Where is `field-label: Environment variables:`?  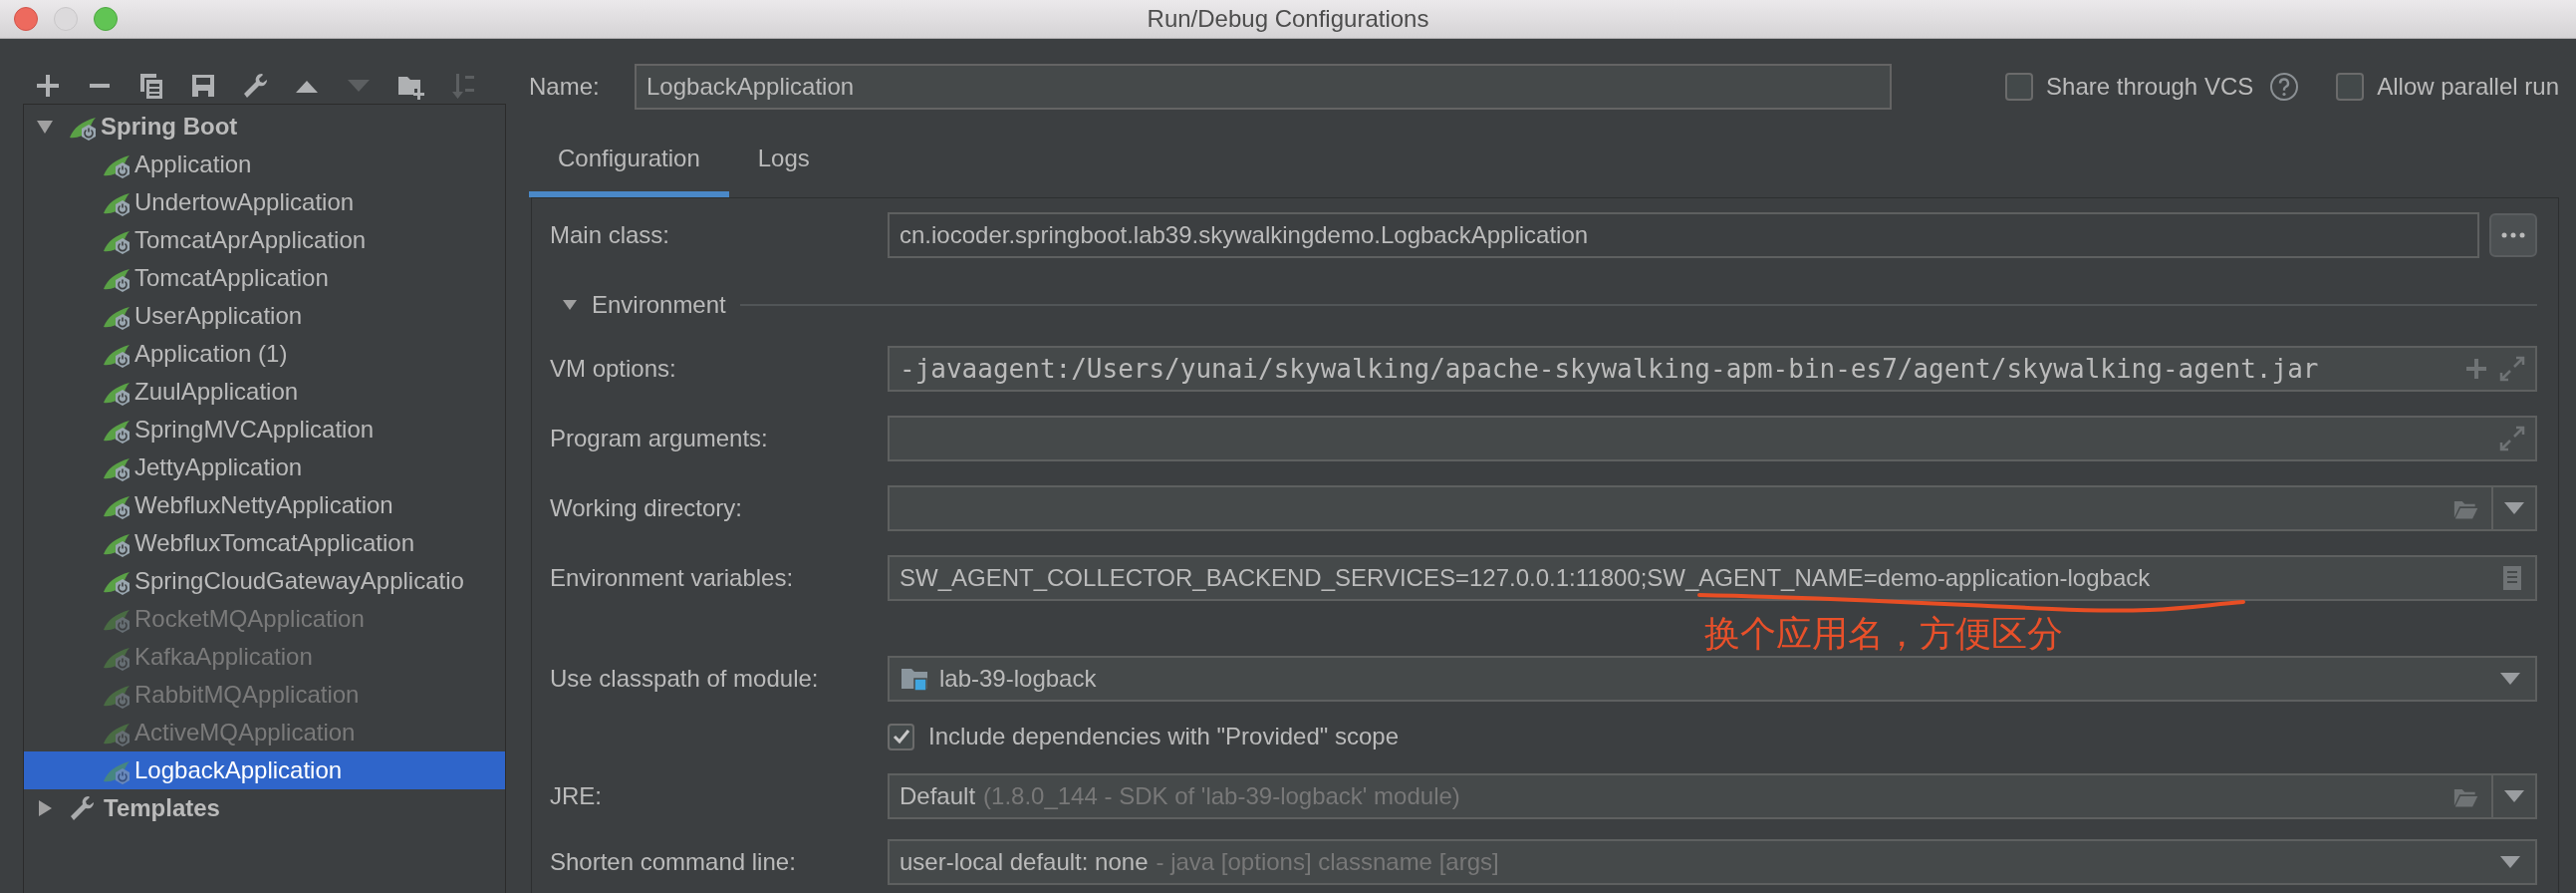 field-label: Environment variables: is located at coordinates (672, 578).